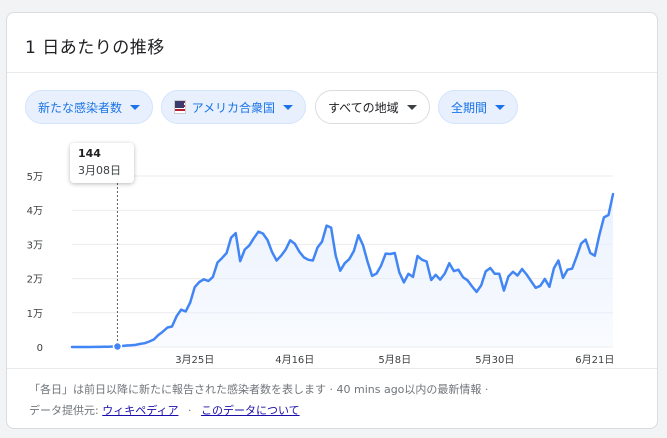 The image size is (667, 438). What do you see at coordinates (35, 280) in the screenshot?
I see `y-tick-label: 2万` at bounding box center [35, 280].